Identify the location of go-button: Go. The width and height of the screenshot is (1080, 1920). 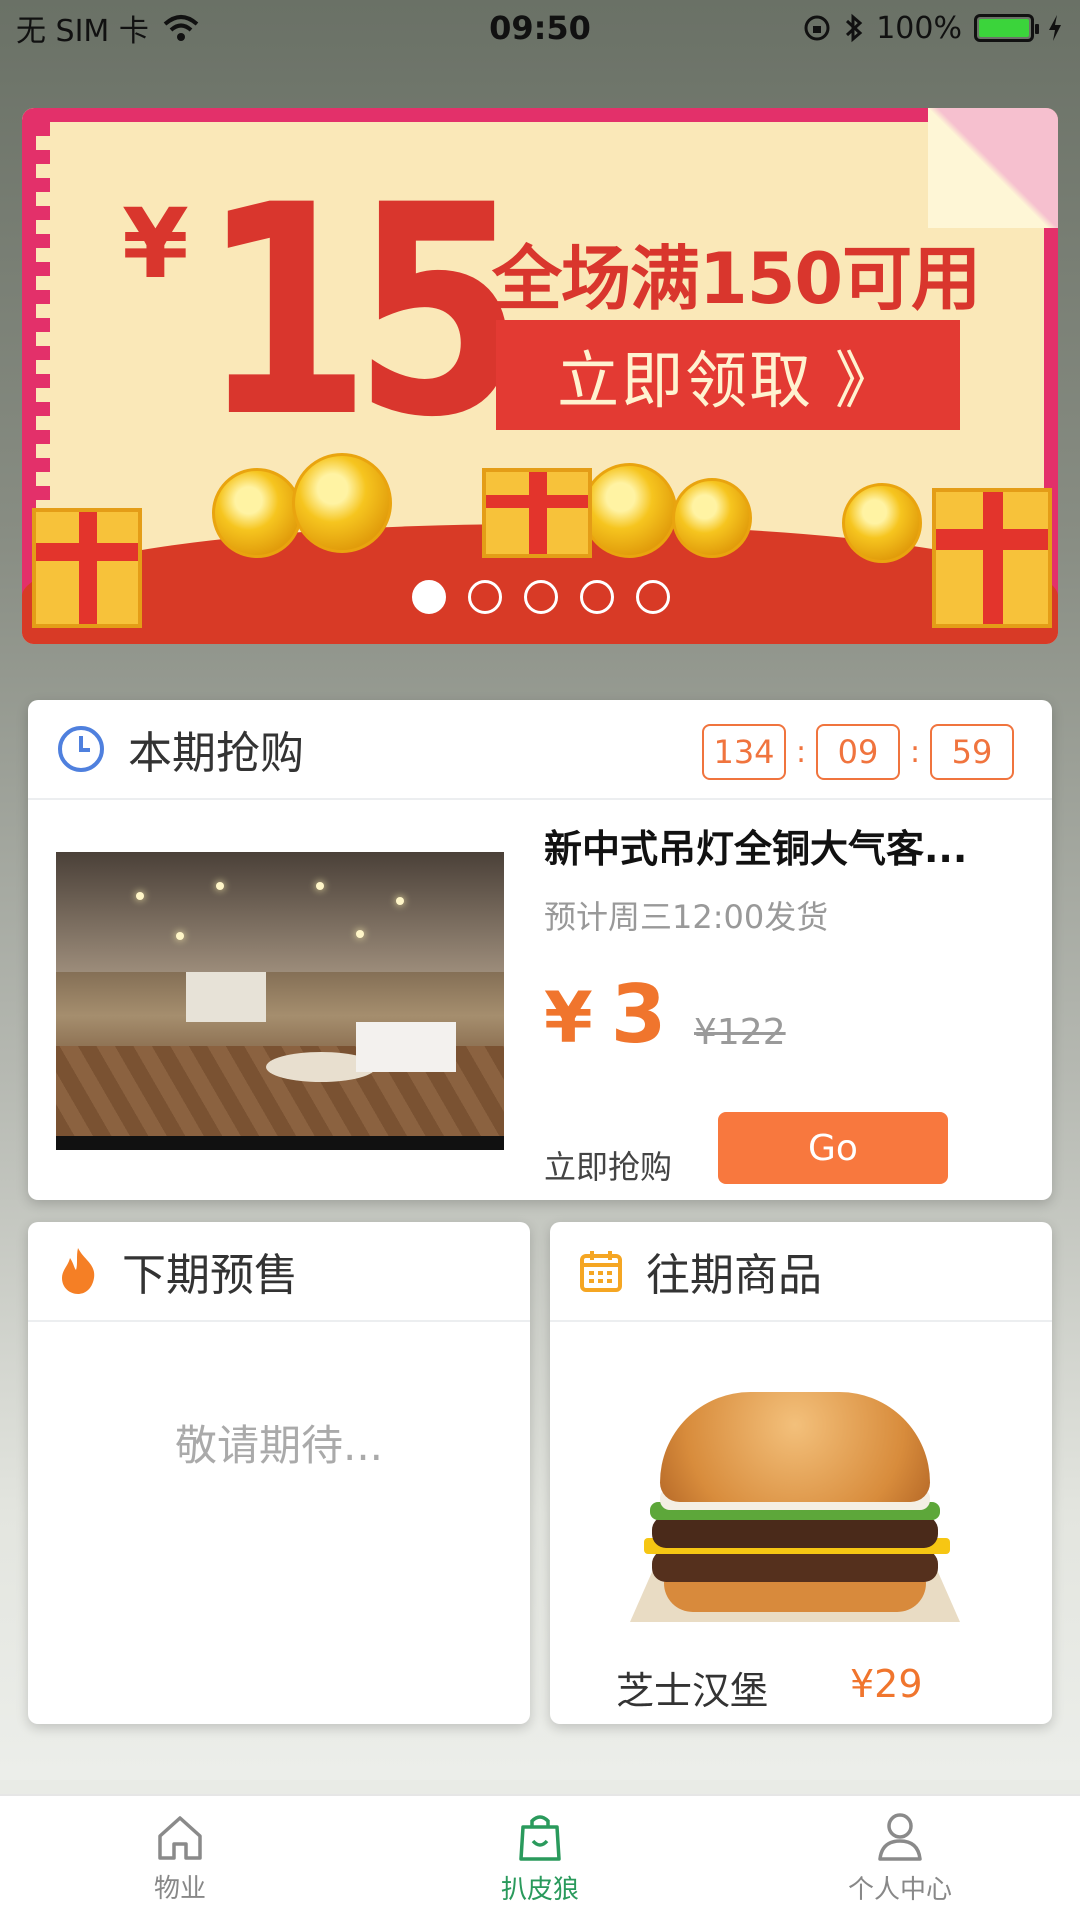
(833, 1148).